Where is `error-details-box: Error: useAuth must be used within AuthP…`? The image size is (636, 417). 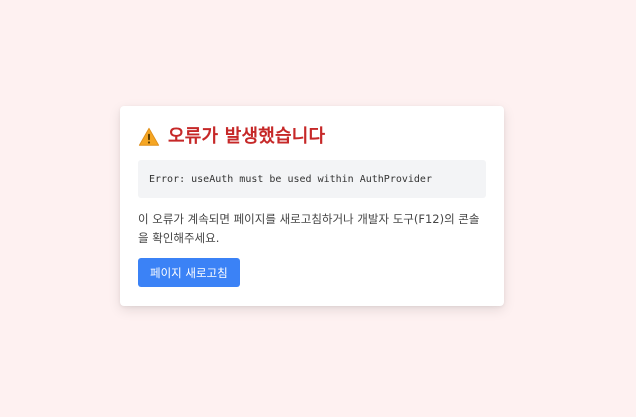 error-details-box: Error: useAuth must be used within AuthP… is located at coordinates (312, 179).